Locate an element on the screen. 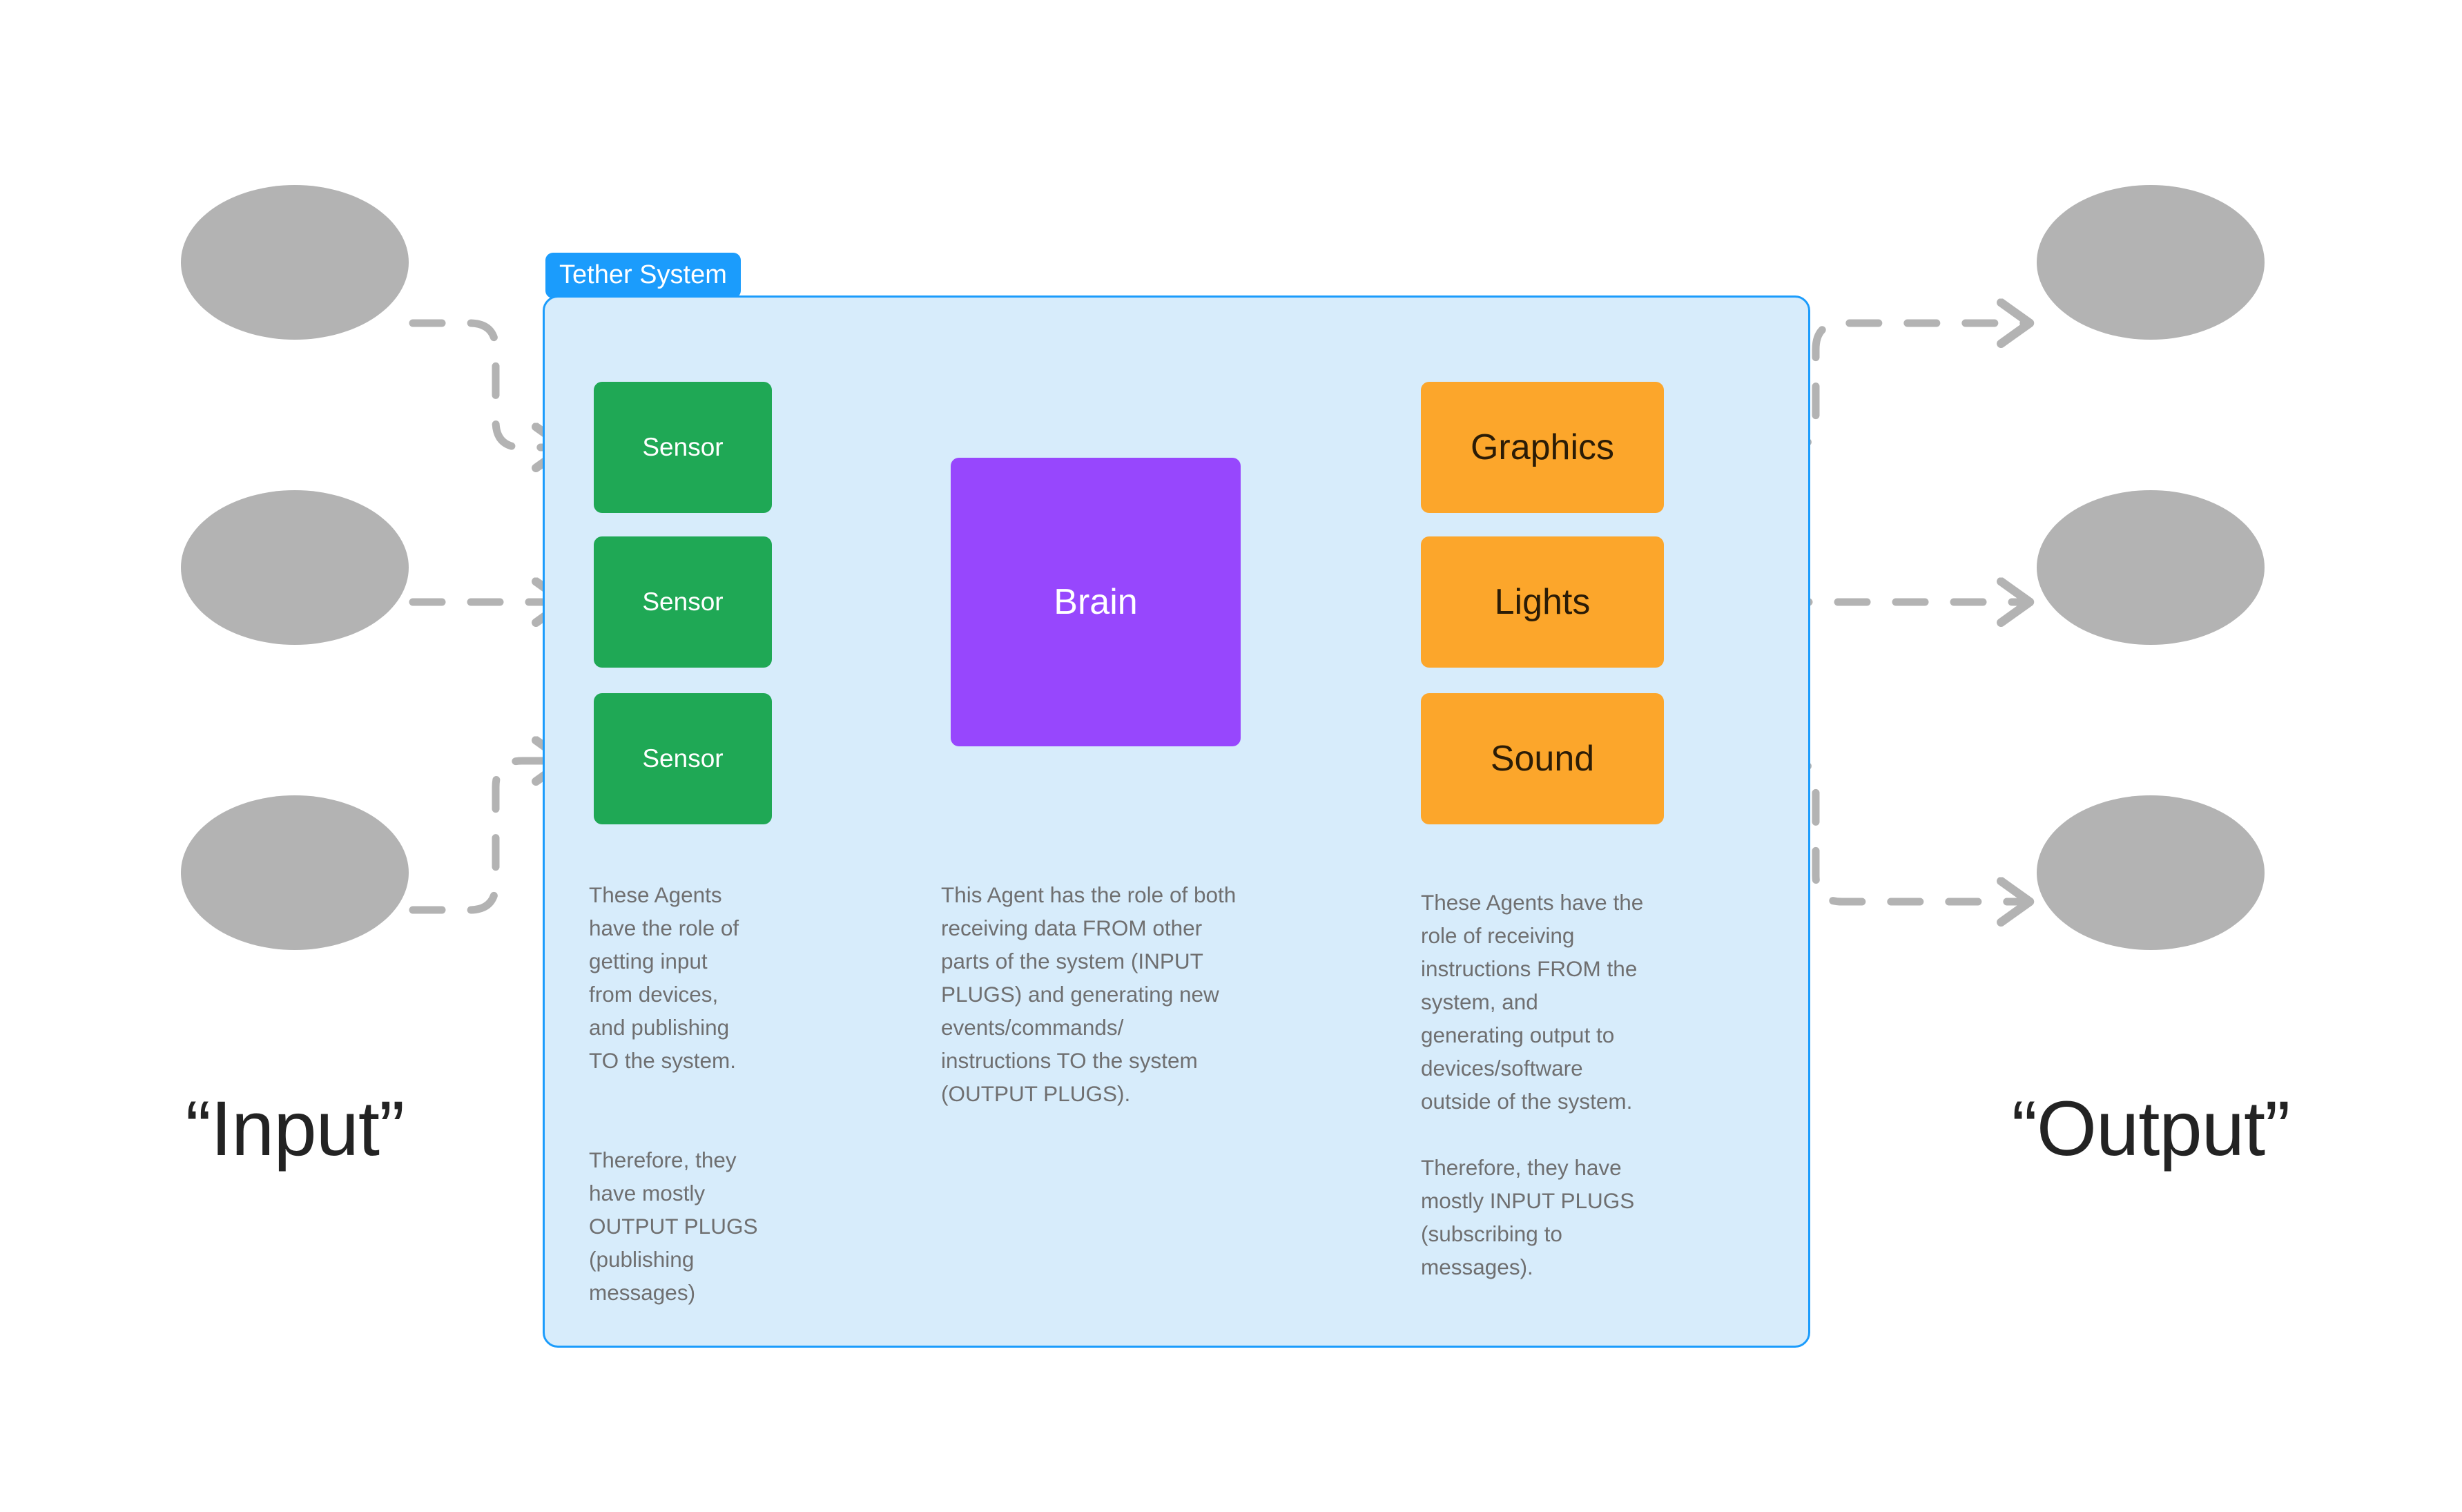 The image size is (2462, 1512). system-badge: Tether System is located at coordinates (643, 275).